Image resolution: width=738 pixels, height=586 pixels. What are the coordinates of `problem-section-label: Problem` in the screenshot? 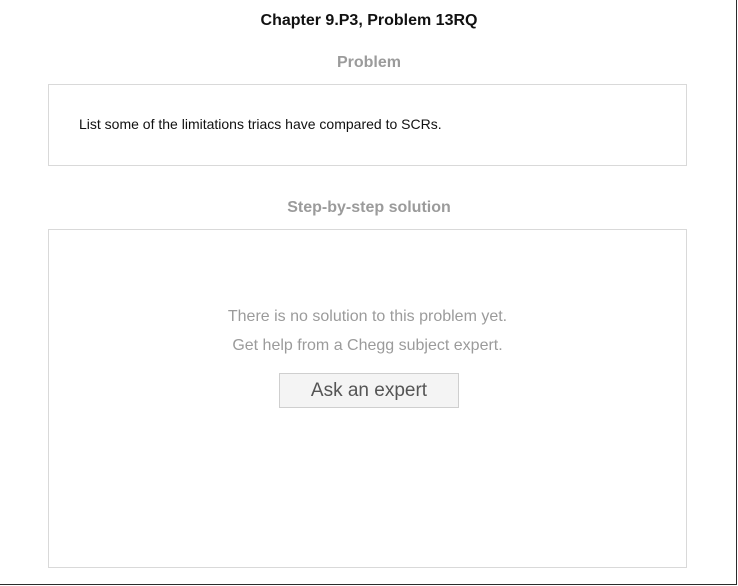 It's located at (368, 62).